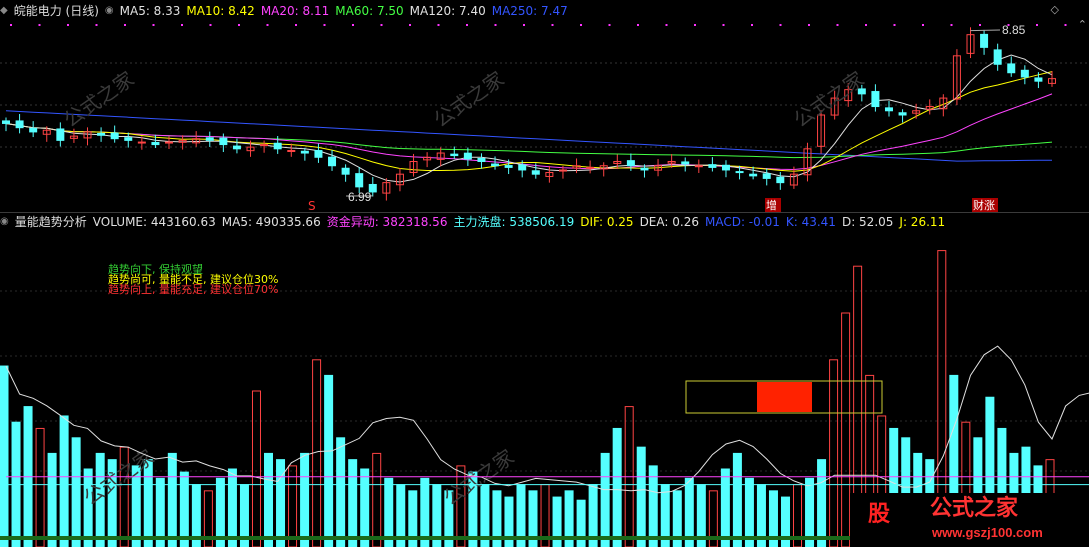  I want to click on indicator-label-5: DEA: 0.26, so click(669, 222).